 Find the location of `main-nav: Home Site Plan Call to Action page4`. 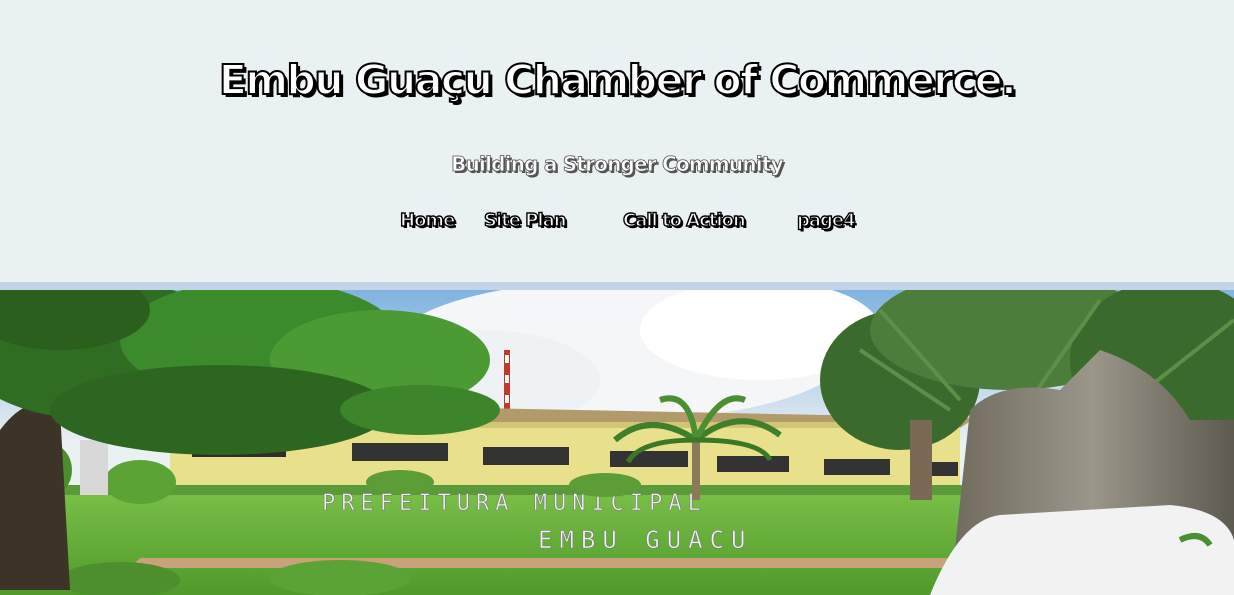

main-nav: Home Site Plan Call to Action page4 is located at coordinates (617, 222).